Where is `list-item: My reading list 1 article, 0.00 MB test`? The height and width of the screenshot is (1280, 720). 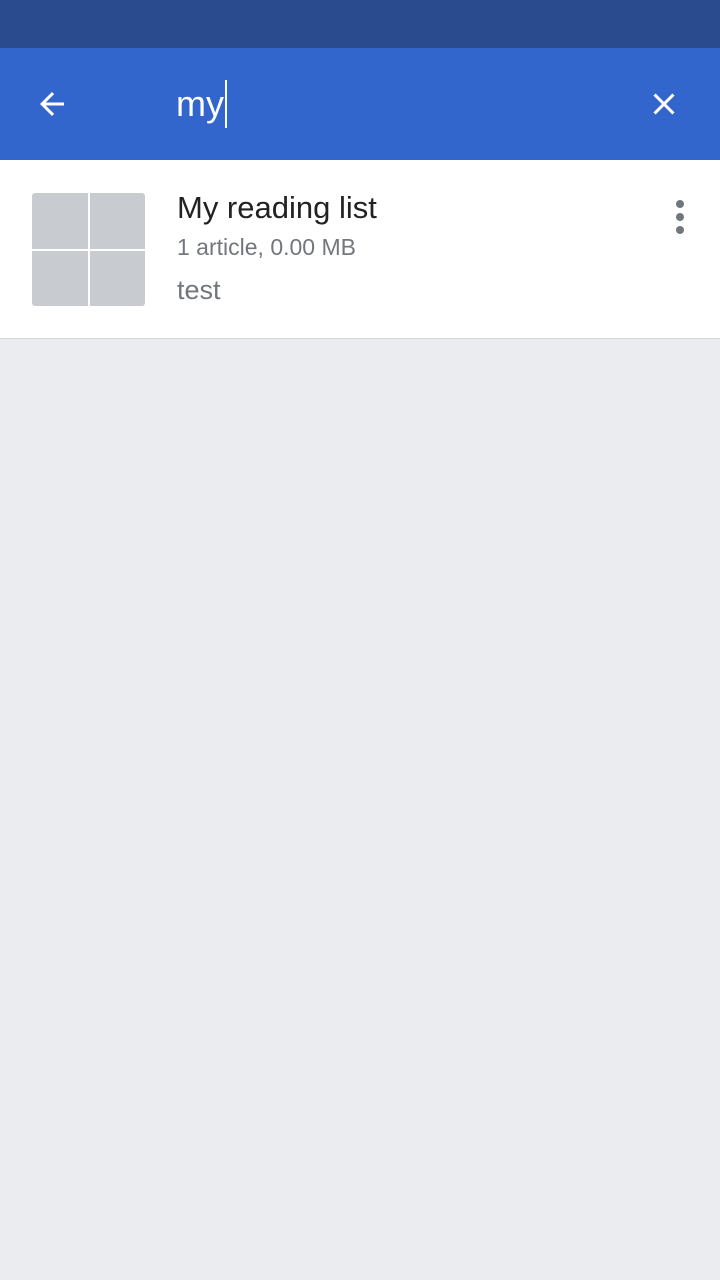 list-item: My reading list 1 article, 0.00 MB test is located at coordinates (360, 249).